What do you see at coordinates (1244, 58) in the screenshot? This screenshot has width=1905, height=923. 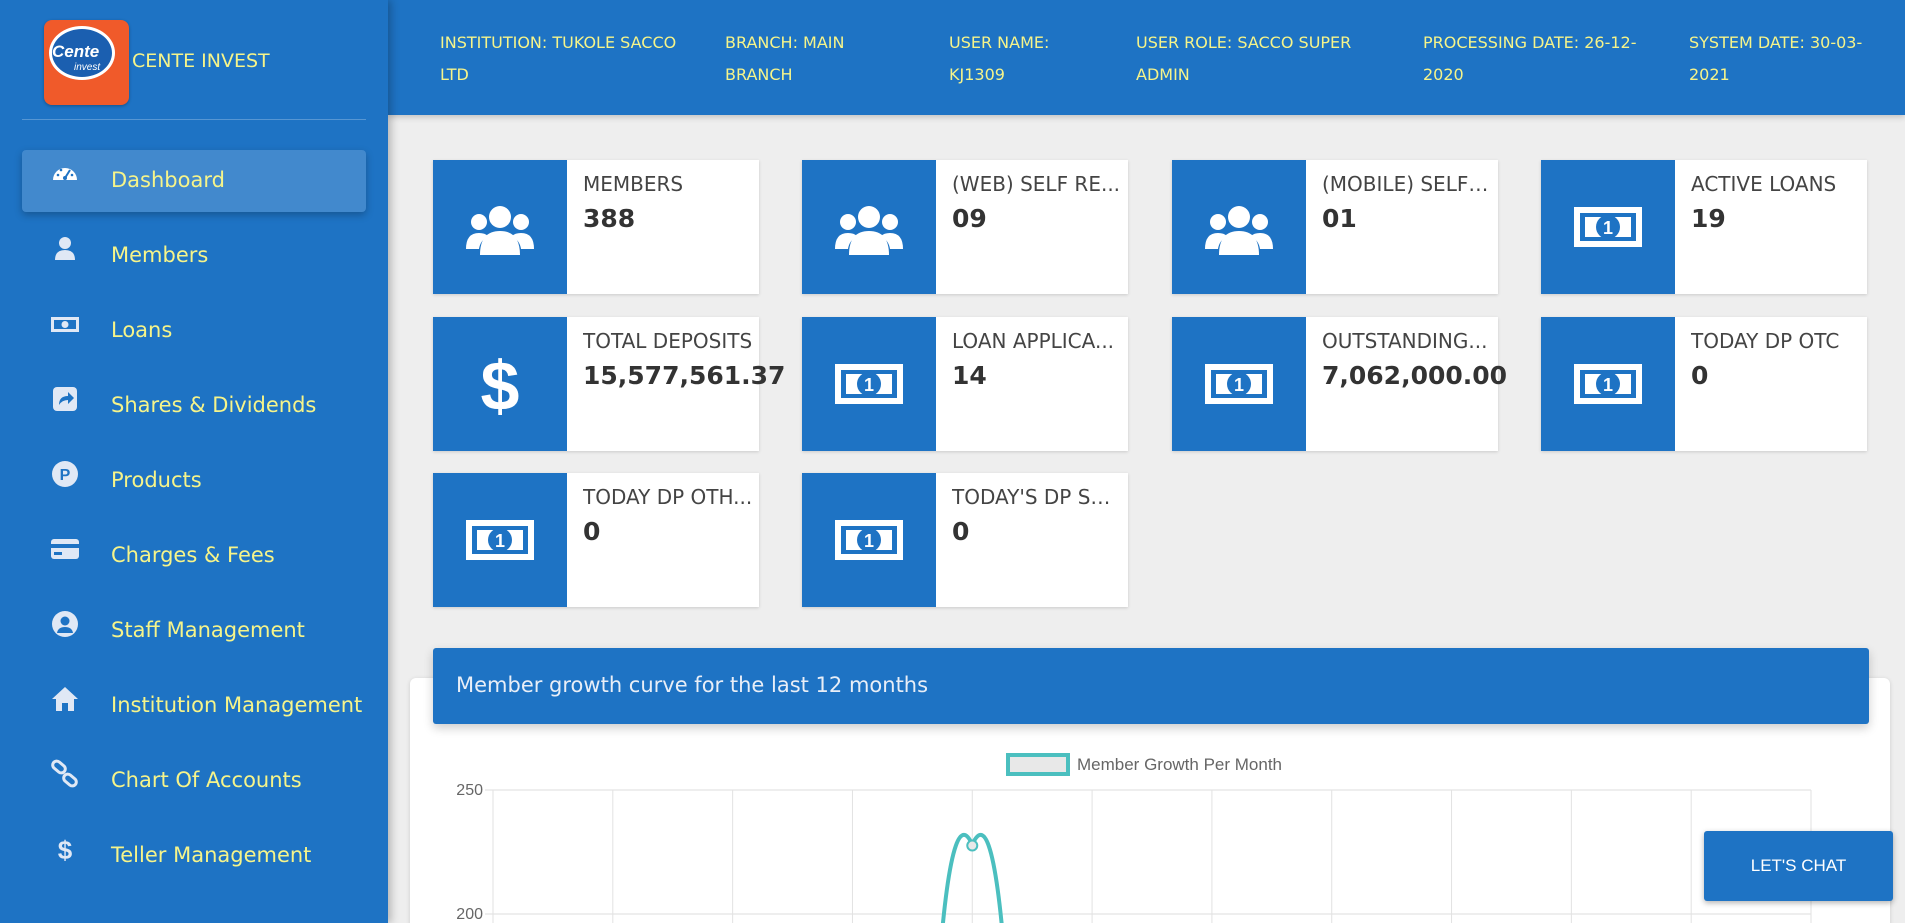 I see `header-user-role: USER ROLE: SACCO SUPER ADMIN` at bounding box center [1244, 58].